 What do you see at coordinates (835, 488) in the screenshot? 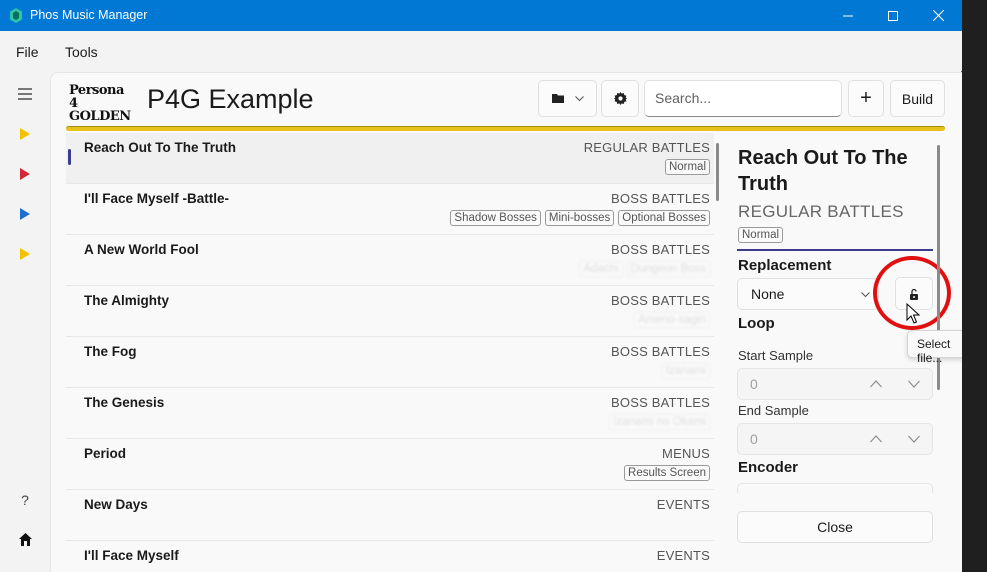
I see `encoder-dropdown` at bounding box center [835, 488].